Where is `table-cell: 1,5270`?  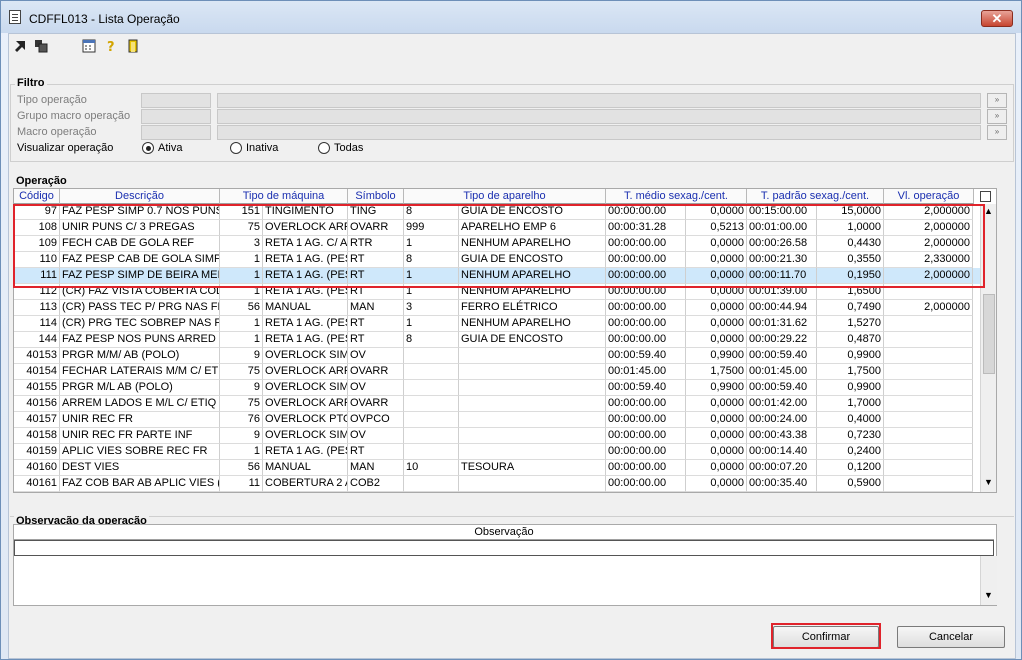
table-cell: 1,5270 is located at coordinates (850, 324).